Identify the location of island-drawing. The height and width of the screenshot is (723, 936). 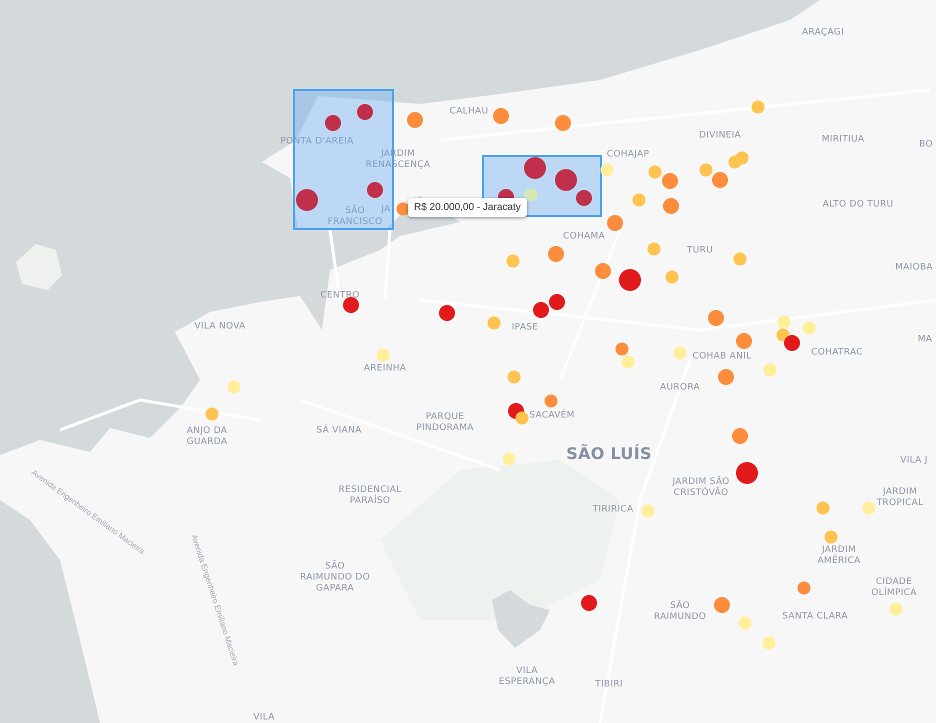
(39, 267).